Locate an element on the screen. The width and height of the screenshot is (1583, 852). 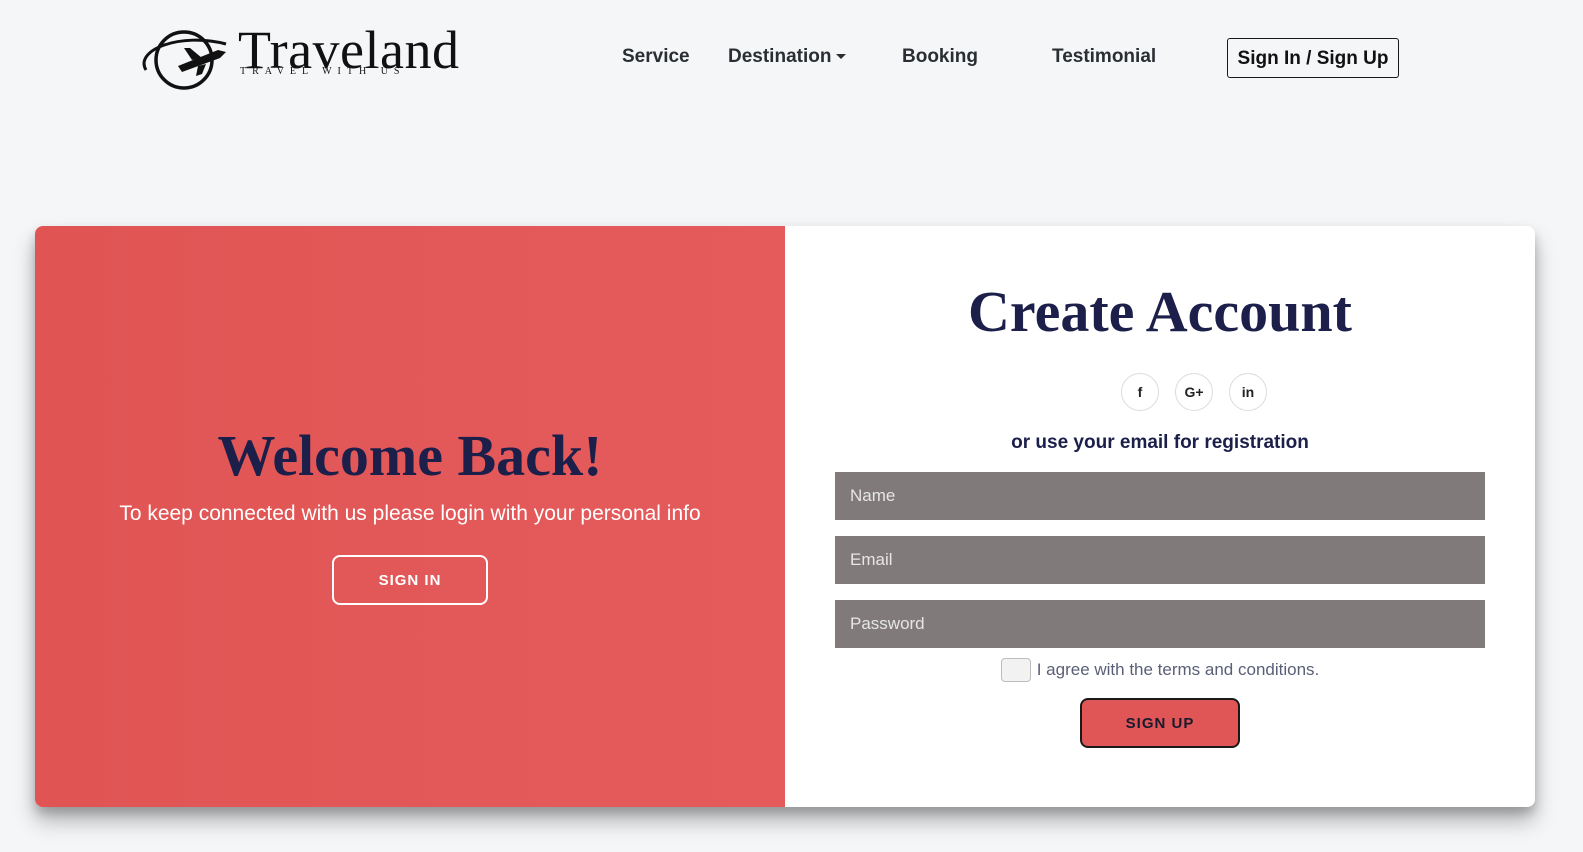
globe-plane-icon is located at coordinates (184, 60).